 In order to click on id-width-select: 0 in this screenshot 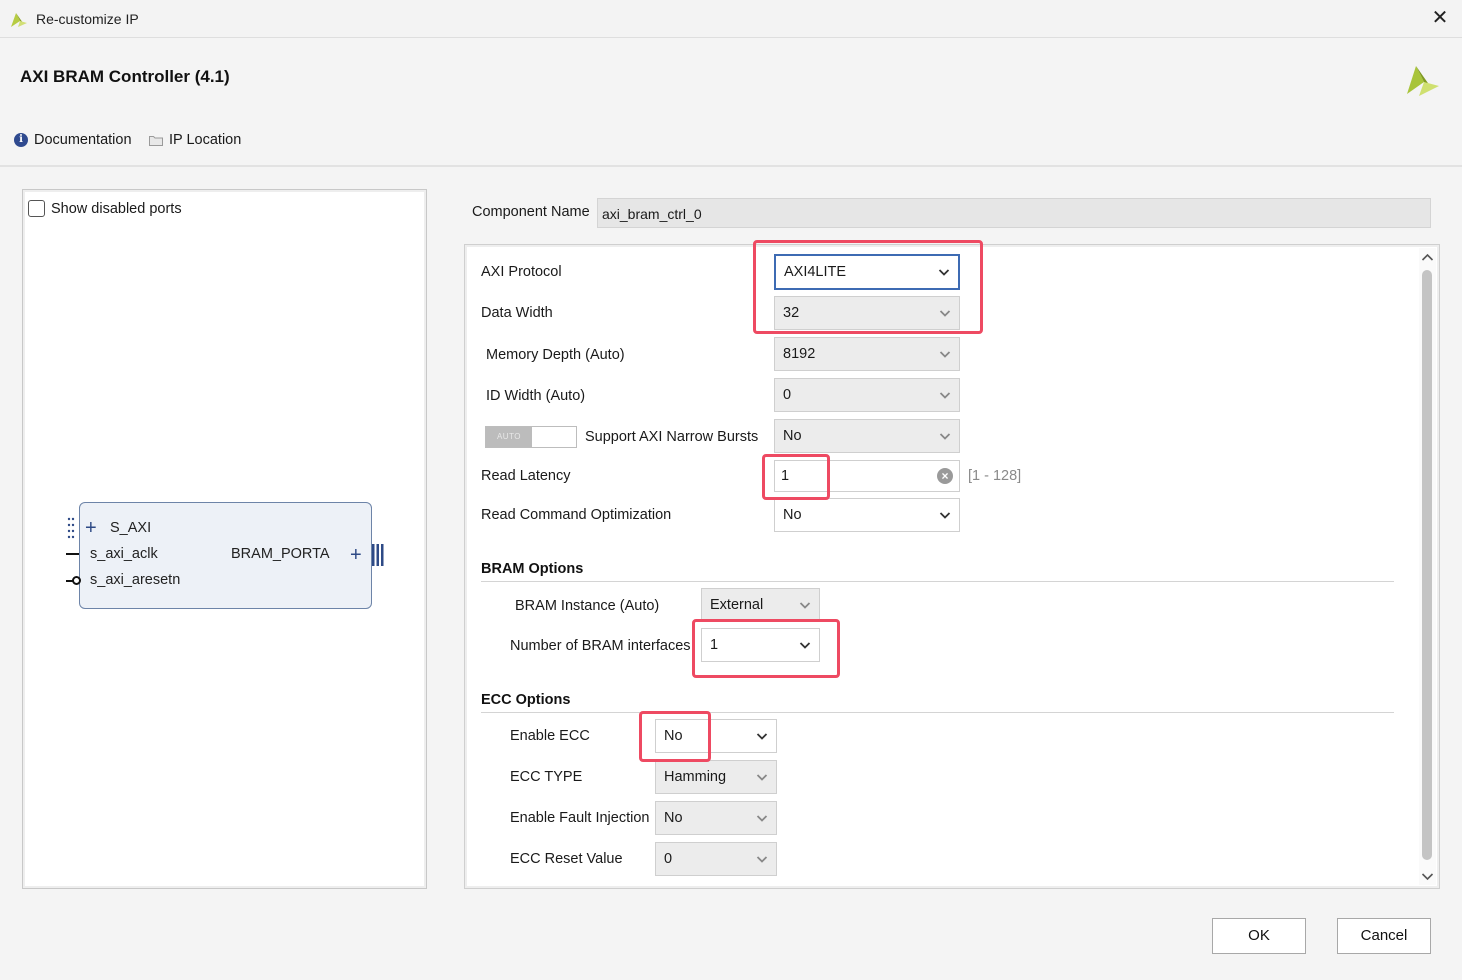, I will do `click(867, 395)`.